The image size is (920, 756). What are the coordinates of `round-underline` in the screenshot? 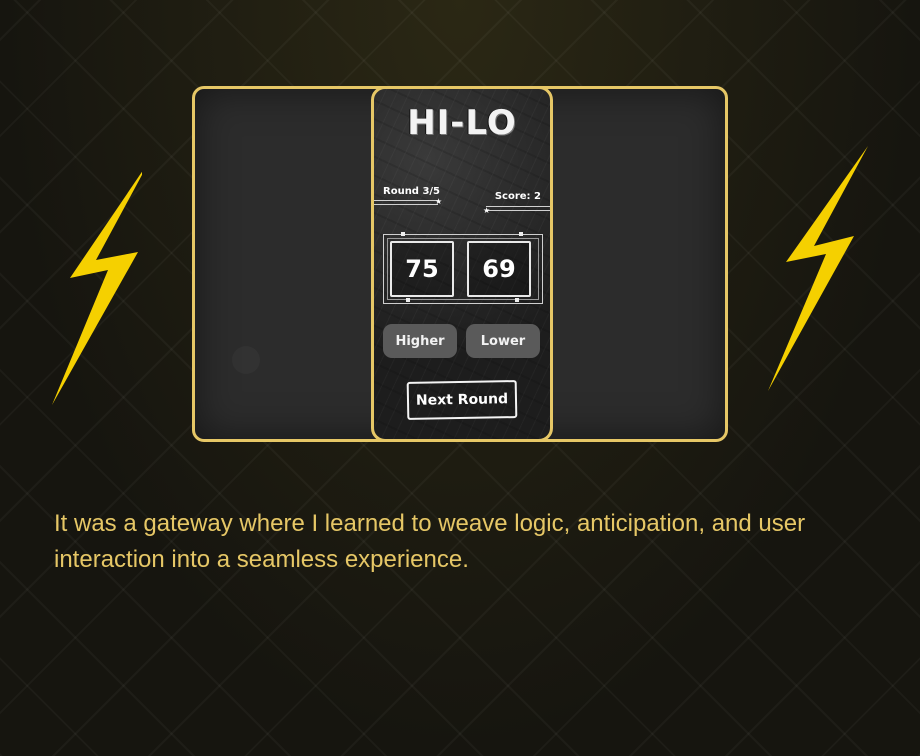 It's located at (406, 200).